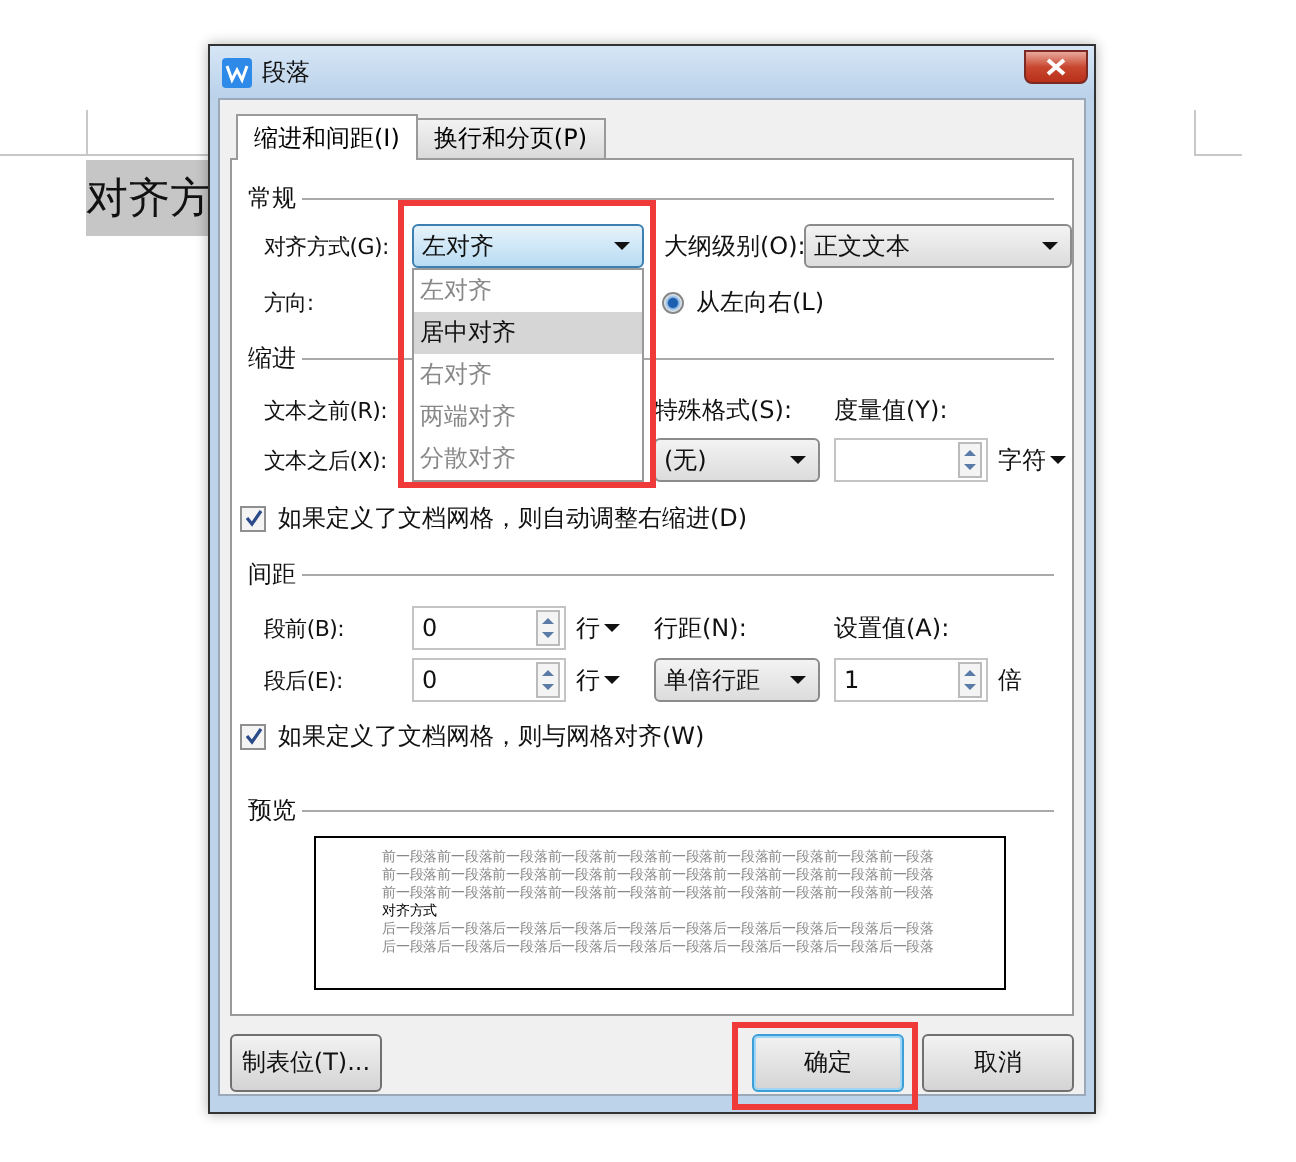  What do you see at coordinates (491, 736) in the screenshot?
I see `checkbox-label: 如果定义了文档网格，则与网格对齐(W)` at bounding box center [491, 736].